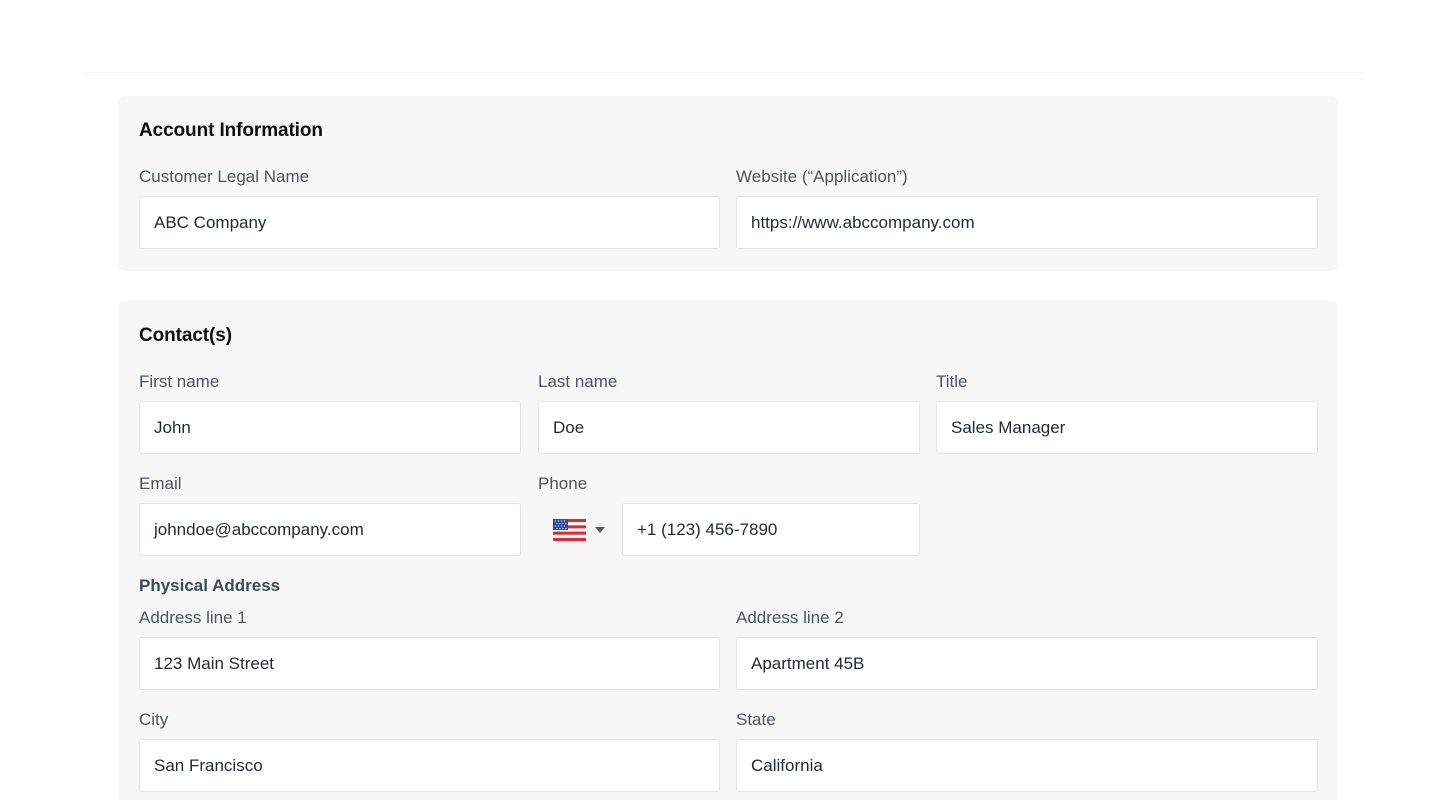  I want to click on account-information-title: Account Information, so click(231, 130).